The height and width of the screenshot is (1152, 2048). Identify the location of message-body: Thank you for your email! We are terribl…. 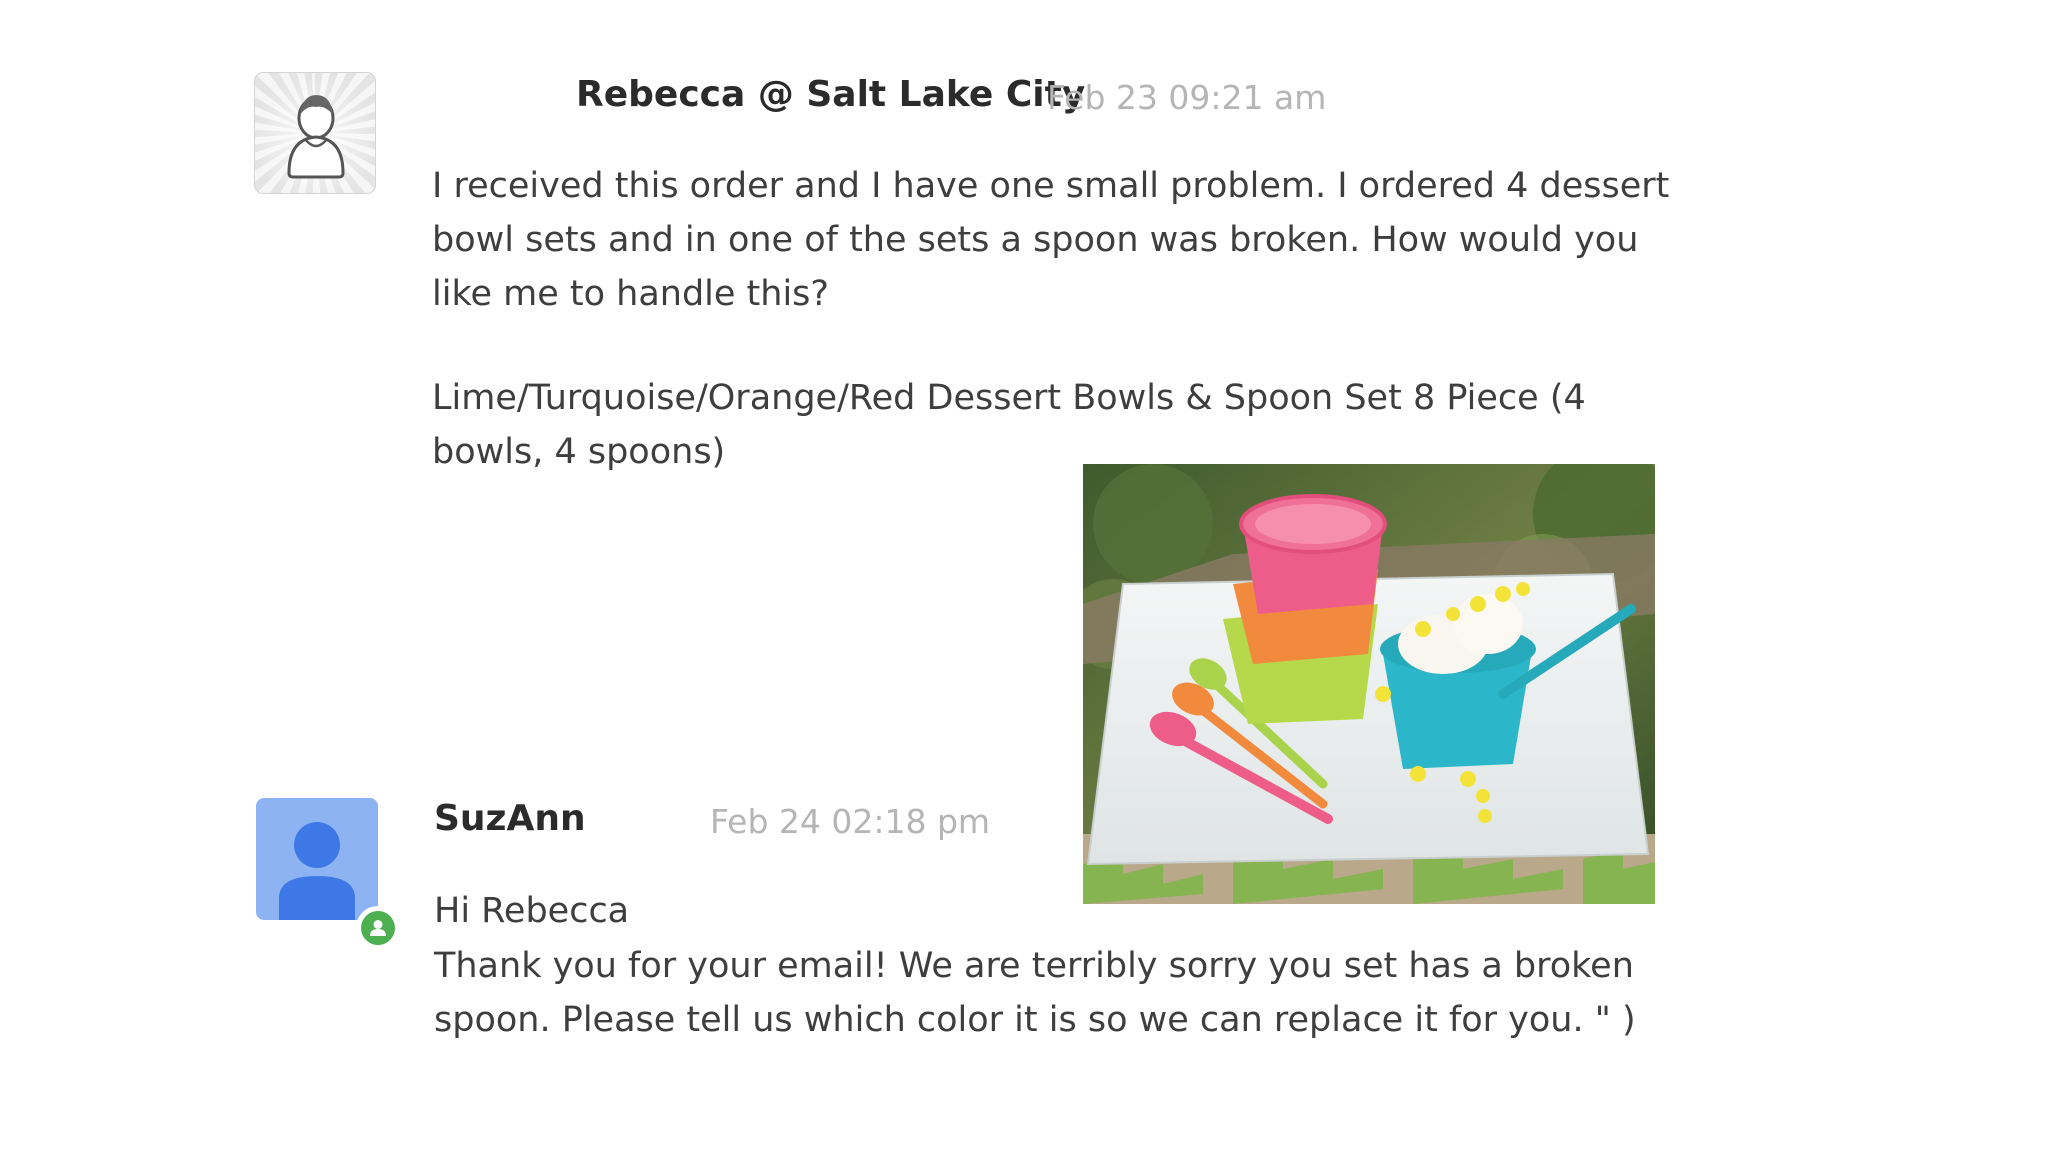
(1035, 993).